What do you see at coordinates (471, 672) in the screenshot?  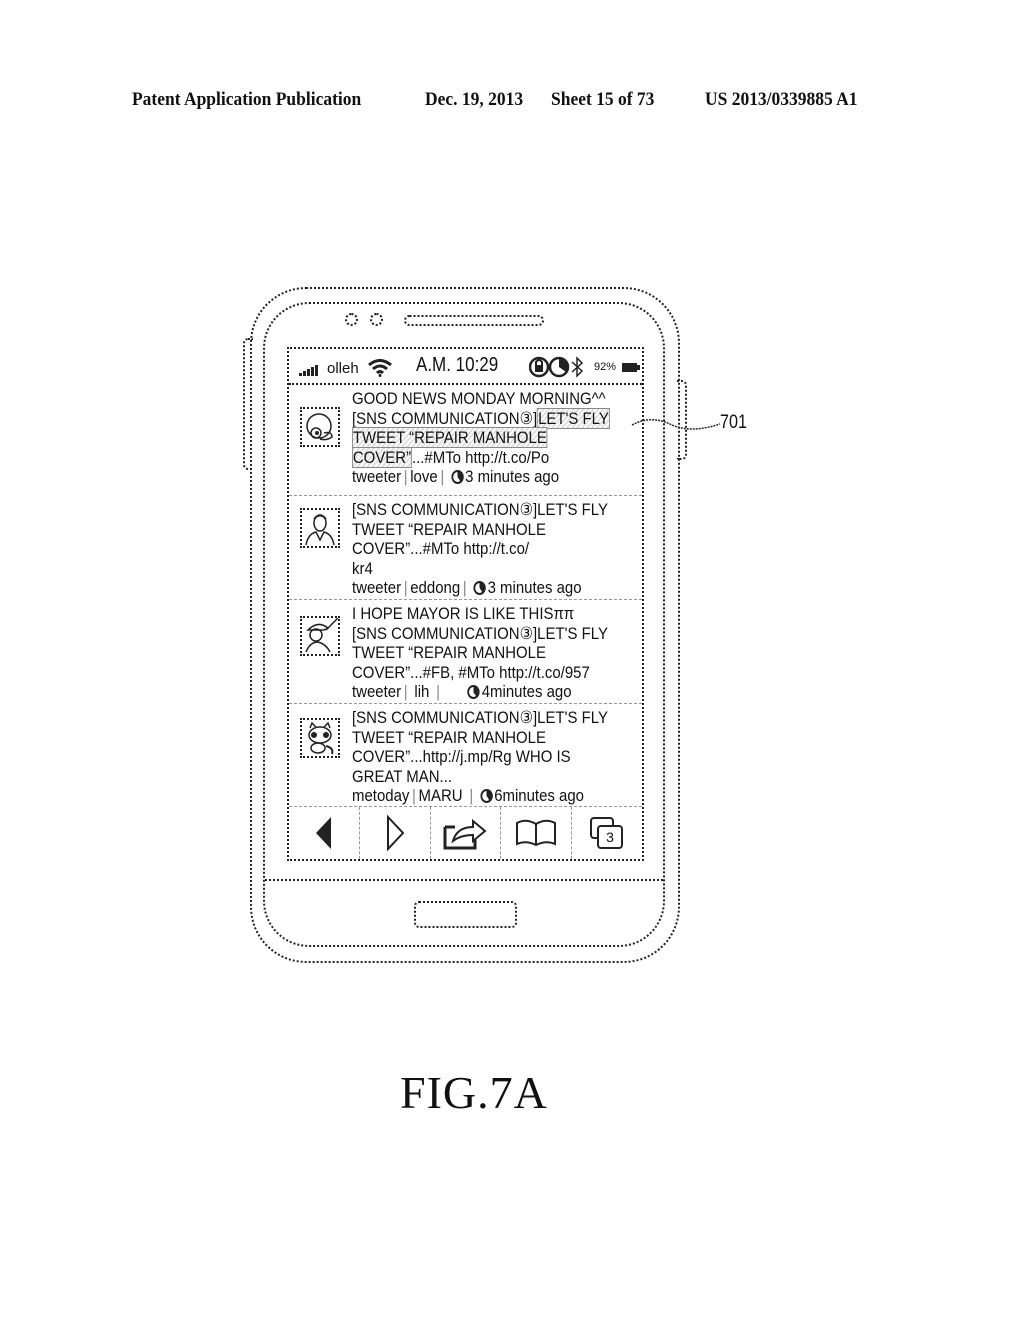 I see `feed-line: COVER”...#FB, #MTo http://t.co/957` at bounding box center [471, 672].